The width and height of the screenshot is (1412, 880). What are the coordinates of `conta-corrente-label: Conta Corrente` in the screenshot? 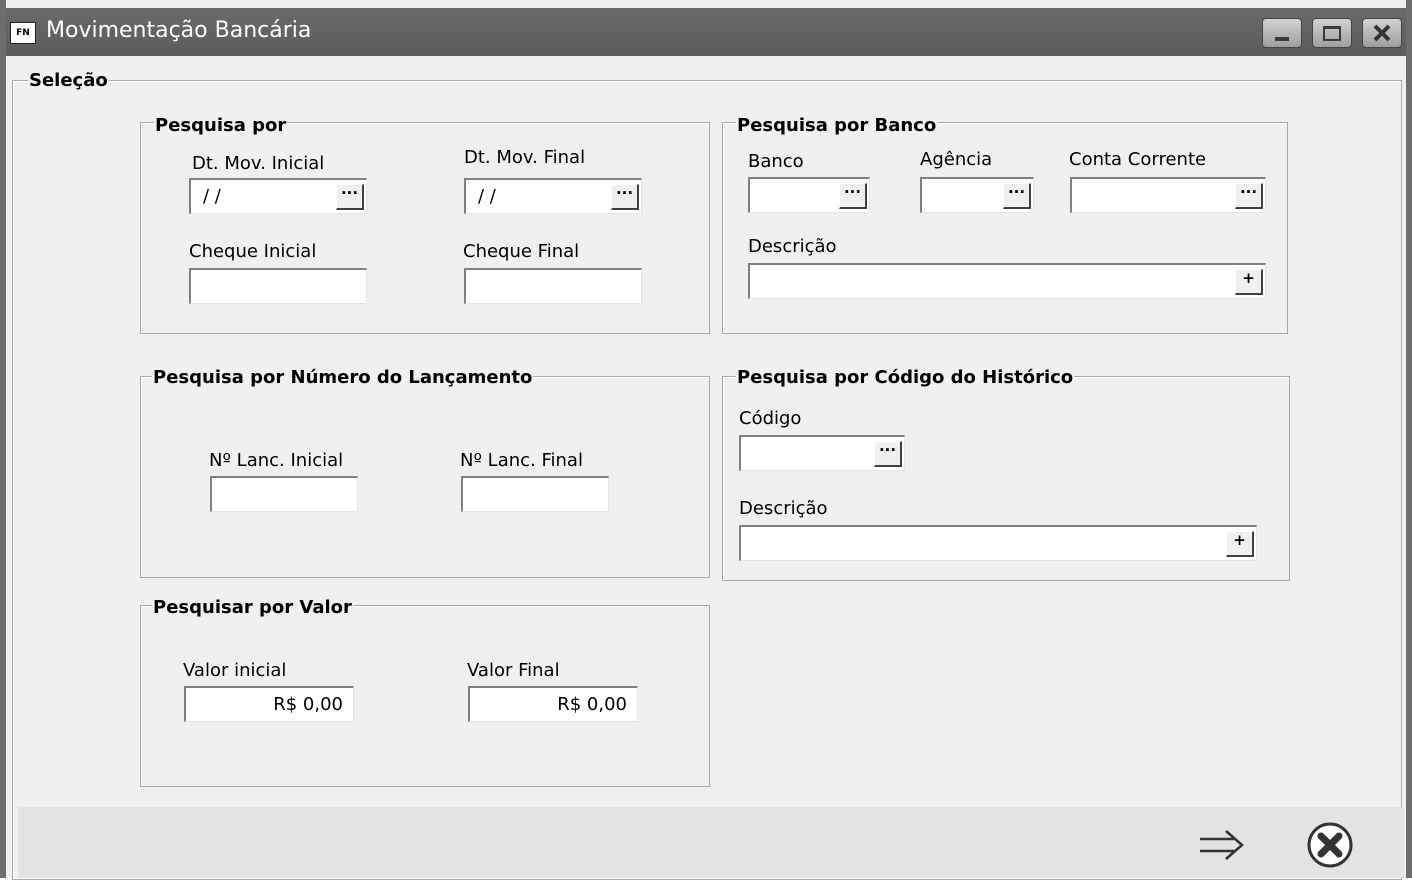 It's located at (1138, 159).